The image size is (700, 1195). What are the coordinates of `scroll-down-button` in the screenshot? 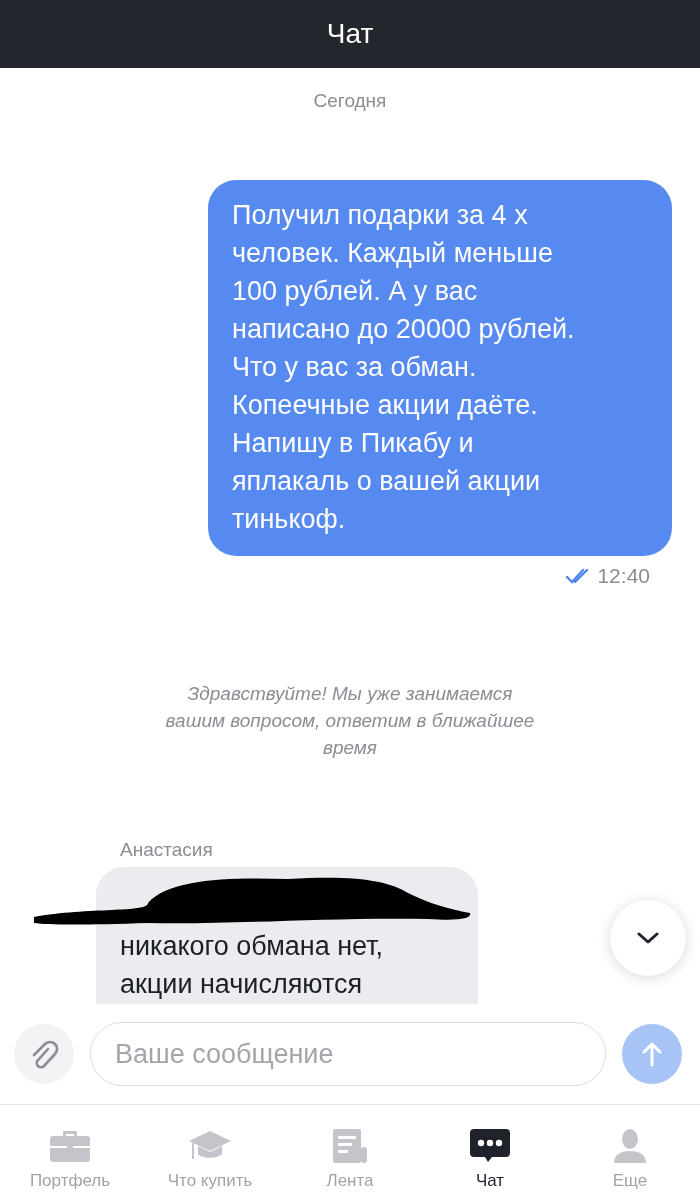 It's located at (648, 938).